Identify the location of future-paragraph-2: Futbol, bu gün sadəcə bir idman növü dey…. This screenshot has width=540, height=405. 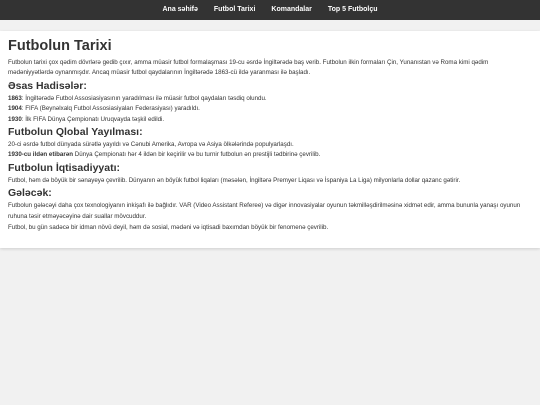
(168, 228).